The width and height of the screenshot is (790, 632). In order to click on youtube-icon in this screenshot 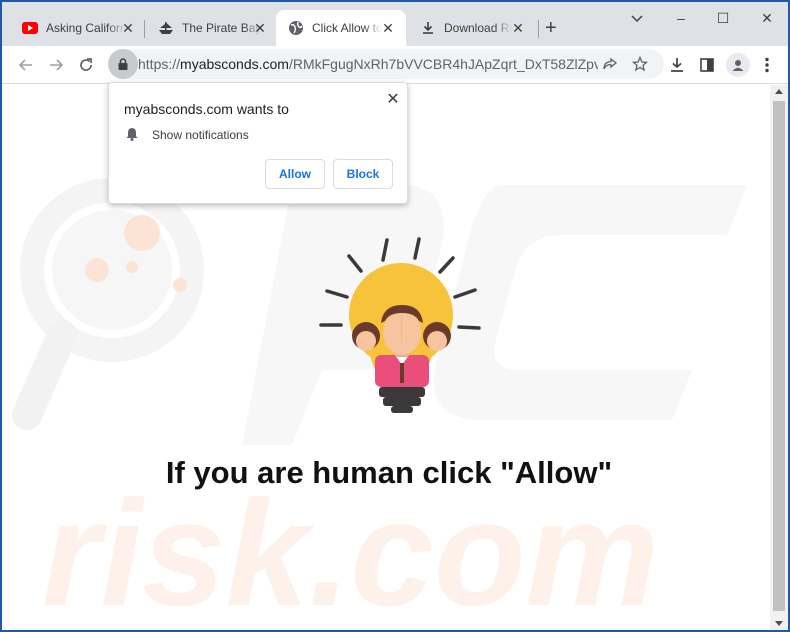, I will do `click(30, 28)`.